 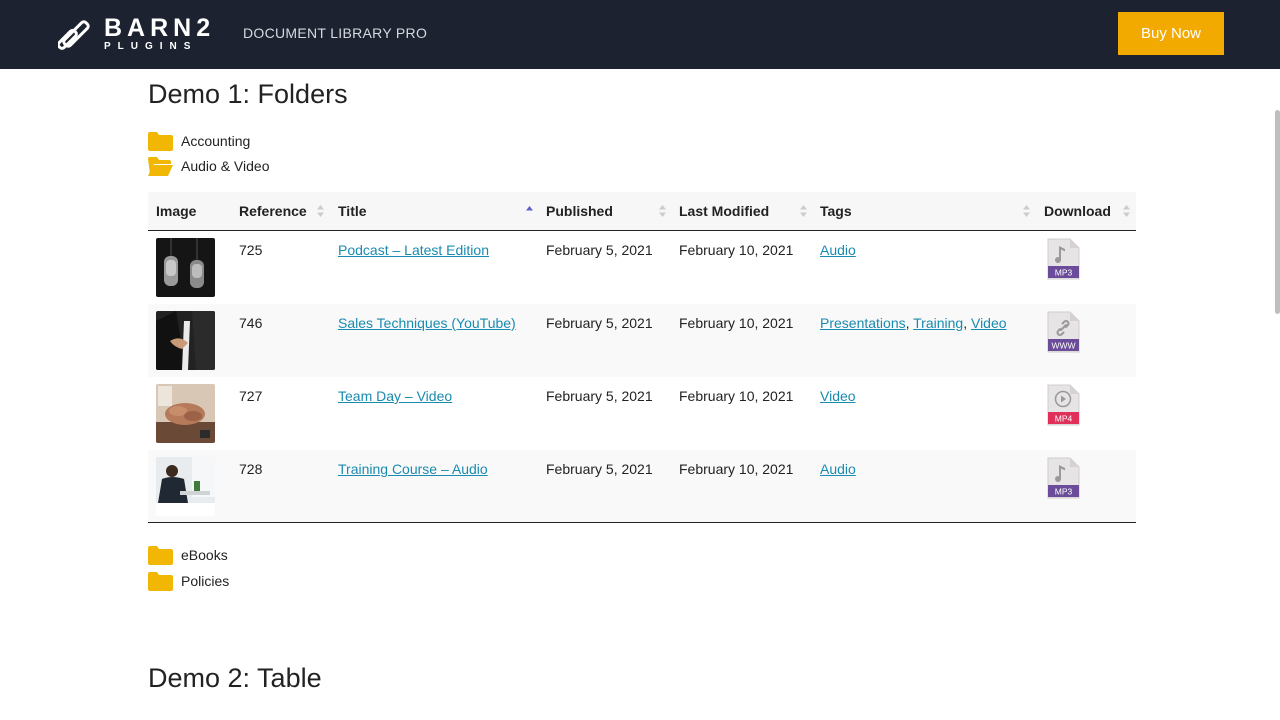 I want to click on demo1-heading: Demo 1: Folders, so click(x=248, y=94).